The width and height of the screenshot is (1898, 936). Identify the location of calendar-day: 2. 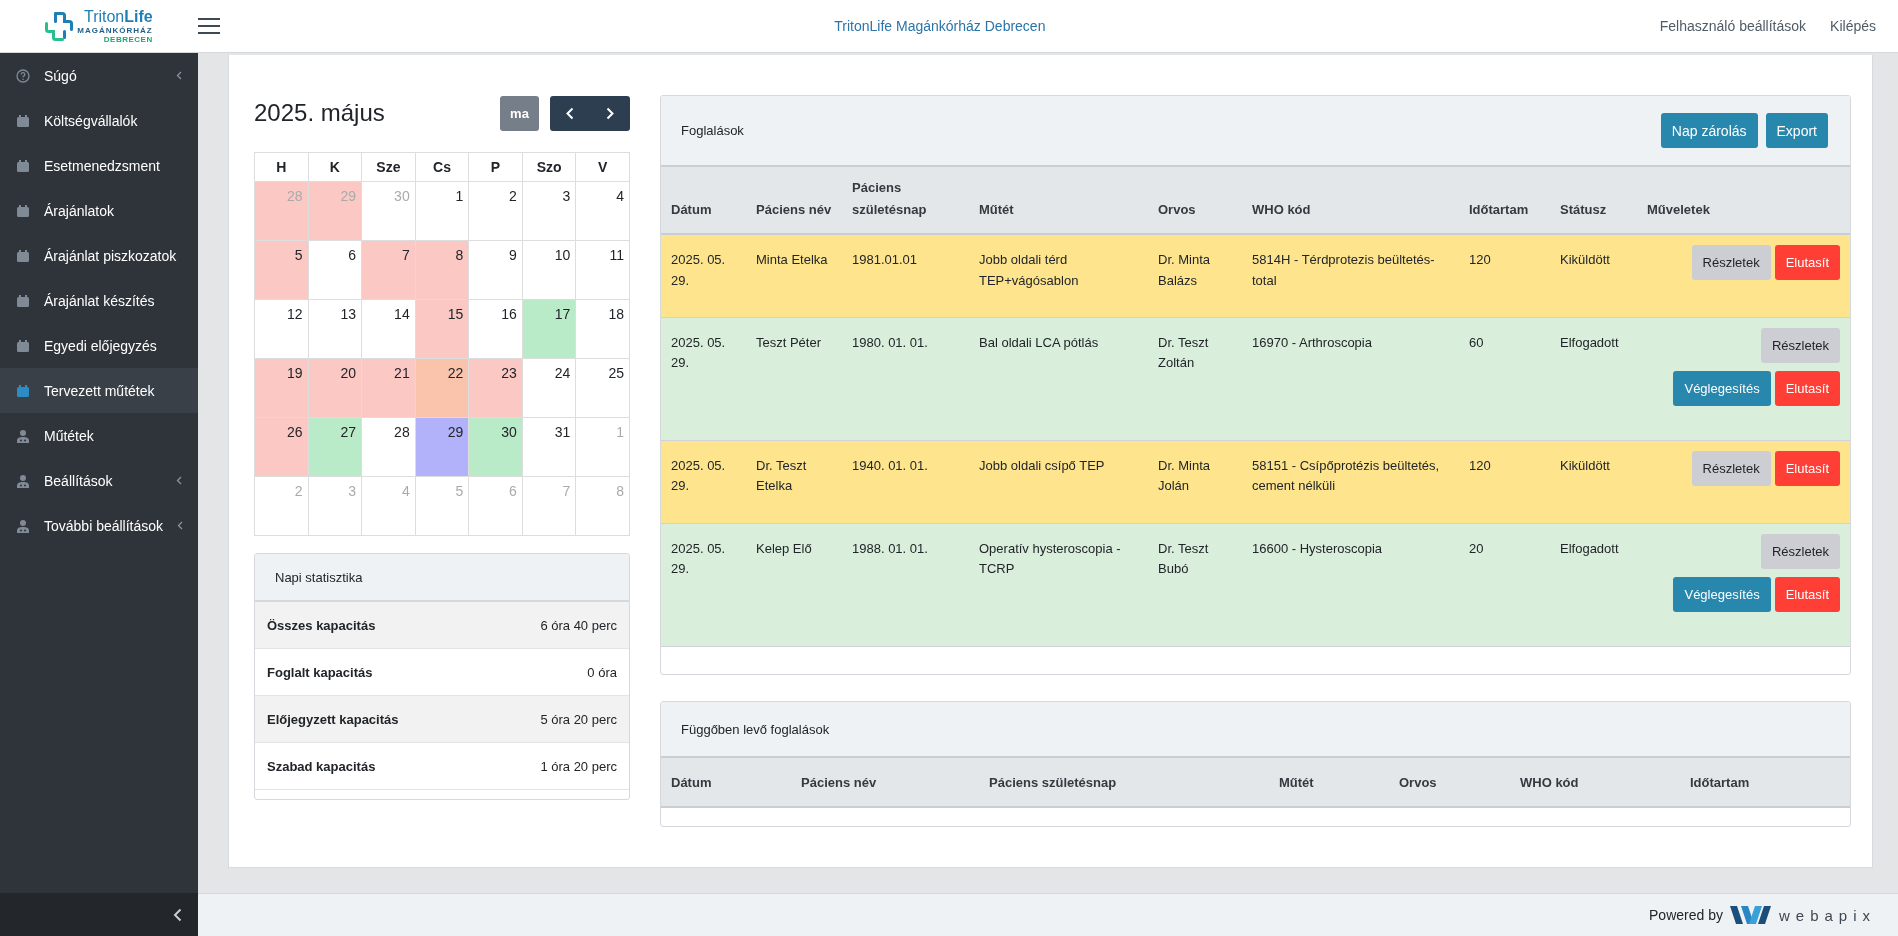
(495, 211).